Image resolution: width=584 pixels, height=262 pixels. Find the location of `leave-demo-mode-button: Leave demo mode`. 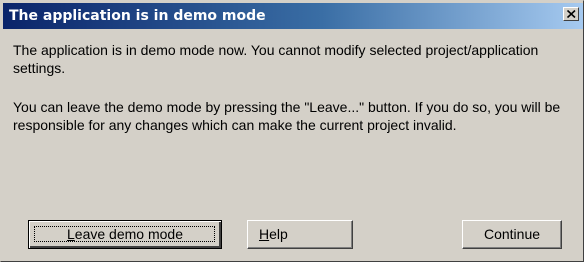

leave-demo-mode-button: Leave demo mode is located at coordinates (125, 234).